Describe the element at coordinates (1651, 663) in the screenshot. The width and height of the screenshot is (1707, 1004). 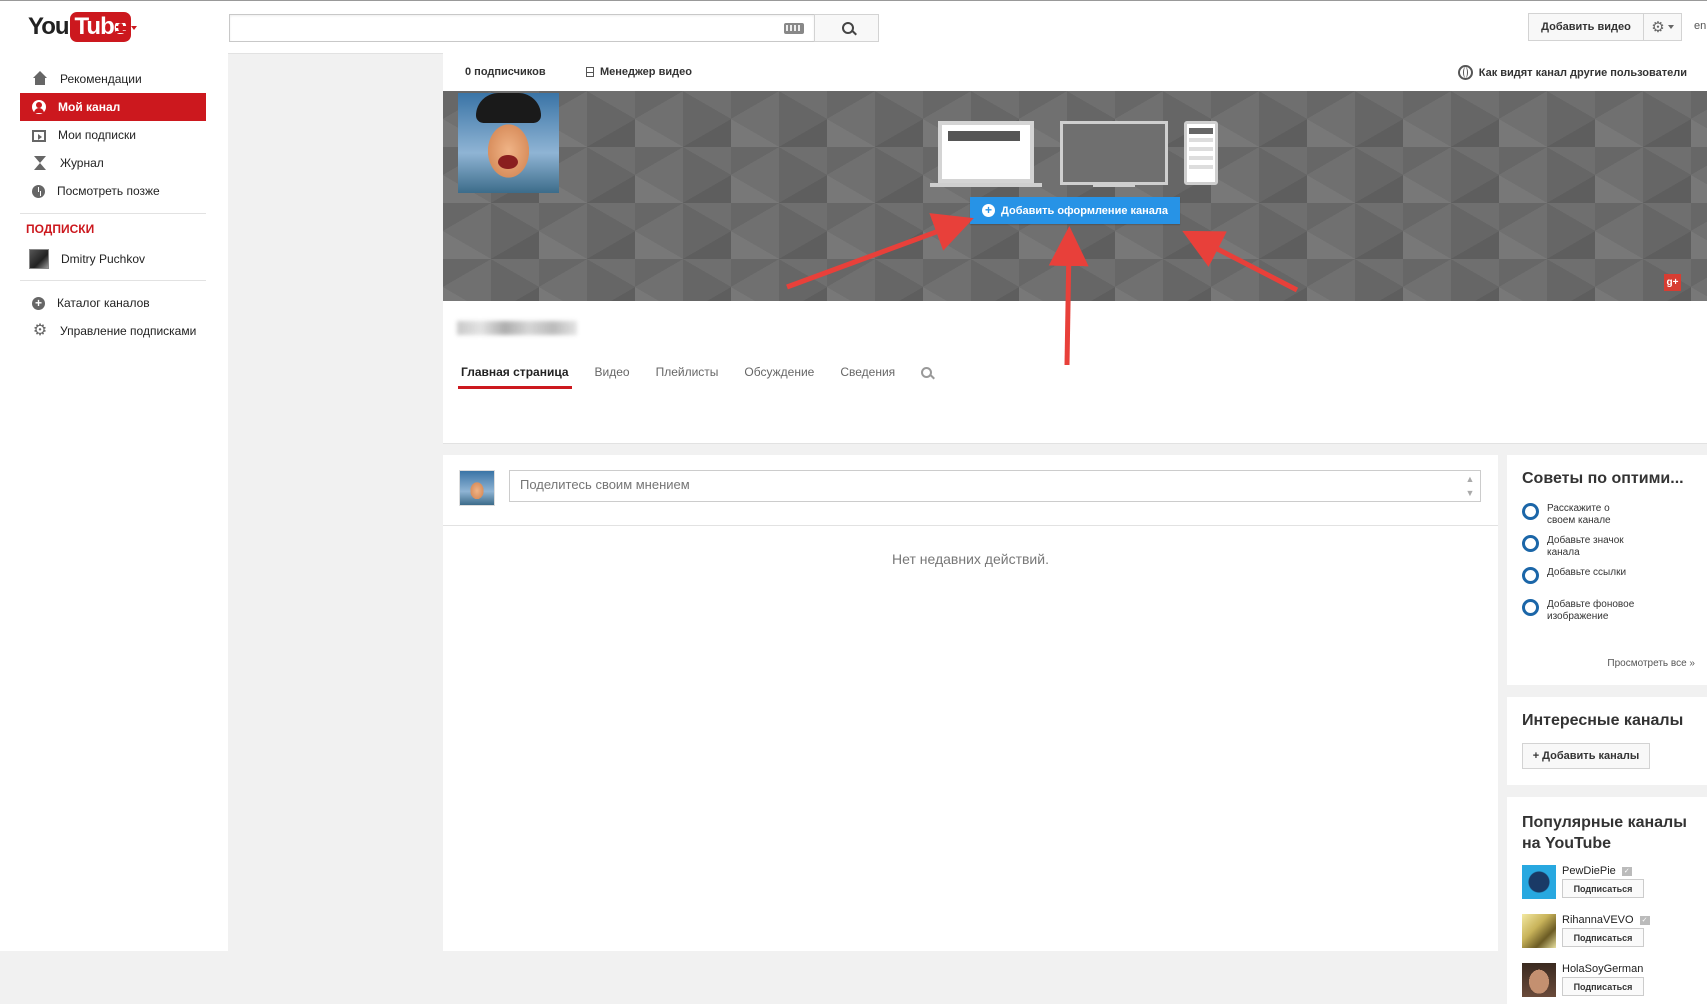
I see `see-all-link: Просмотреть все »` at that location.